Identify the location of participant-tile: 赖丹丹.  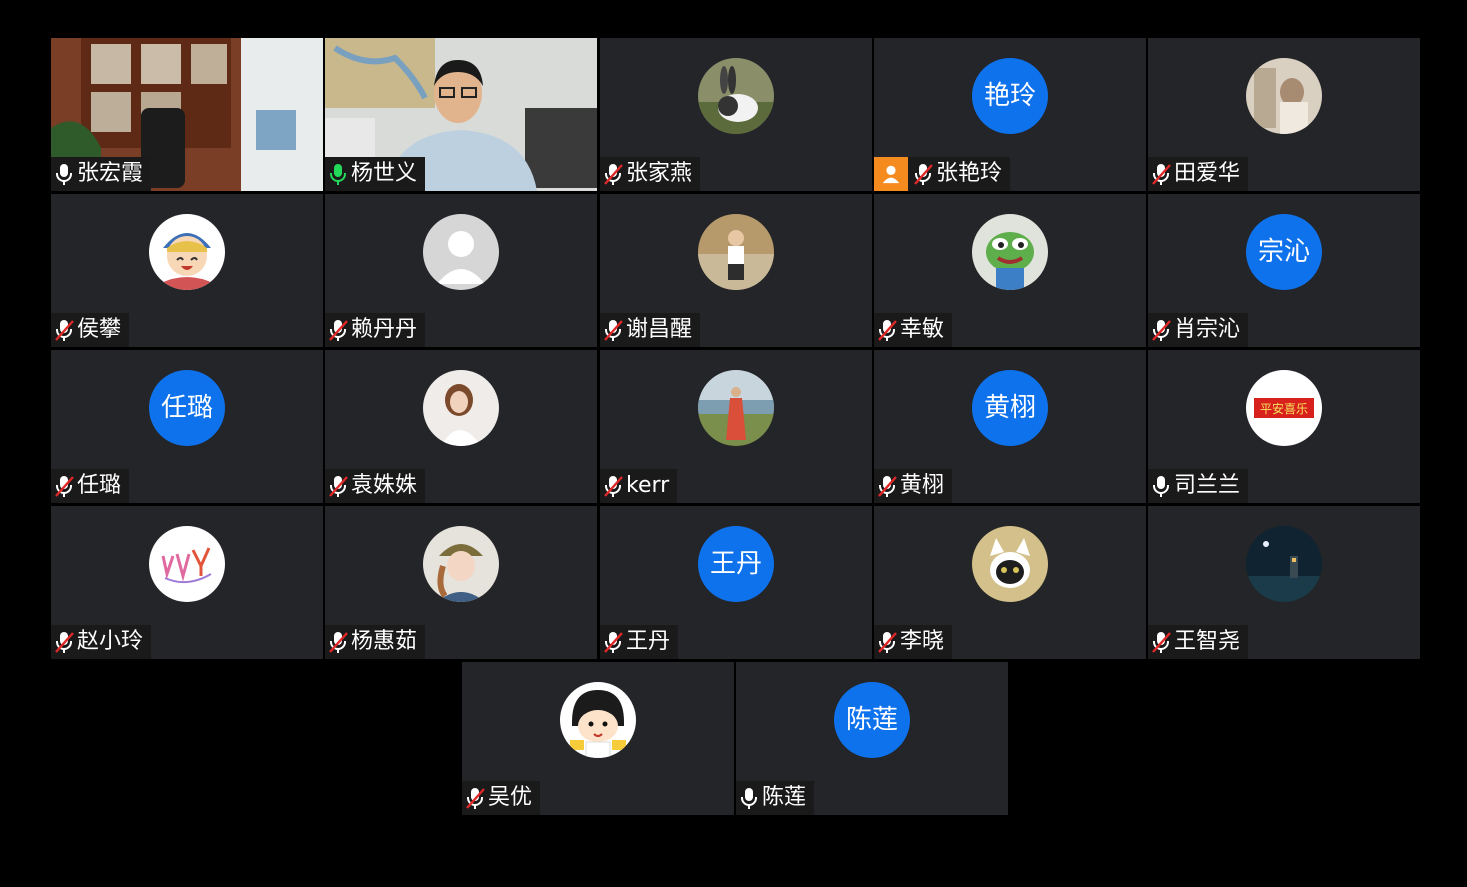
(461, 270).